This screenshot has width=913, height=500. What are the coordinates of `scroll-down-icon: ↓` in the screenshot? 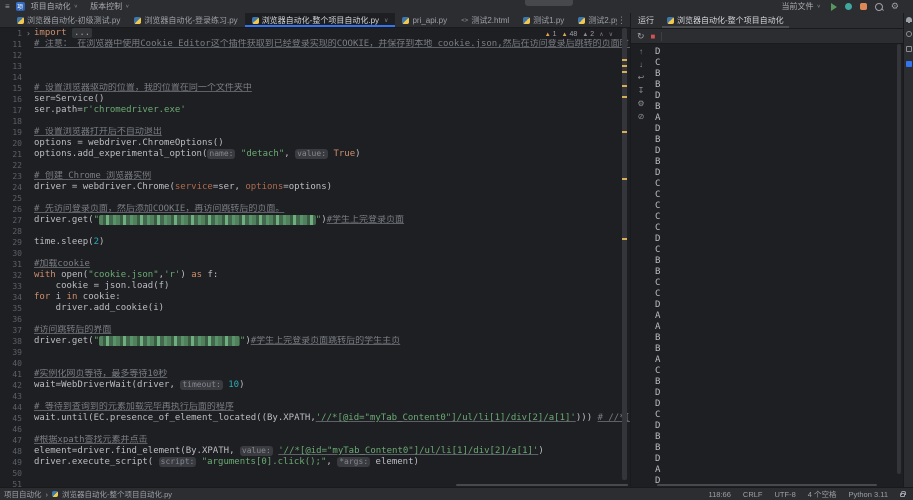 It's located at (641, 64).